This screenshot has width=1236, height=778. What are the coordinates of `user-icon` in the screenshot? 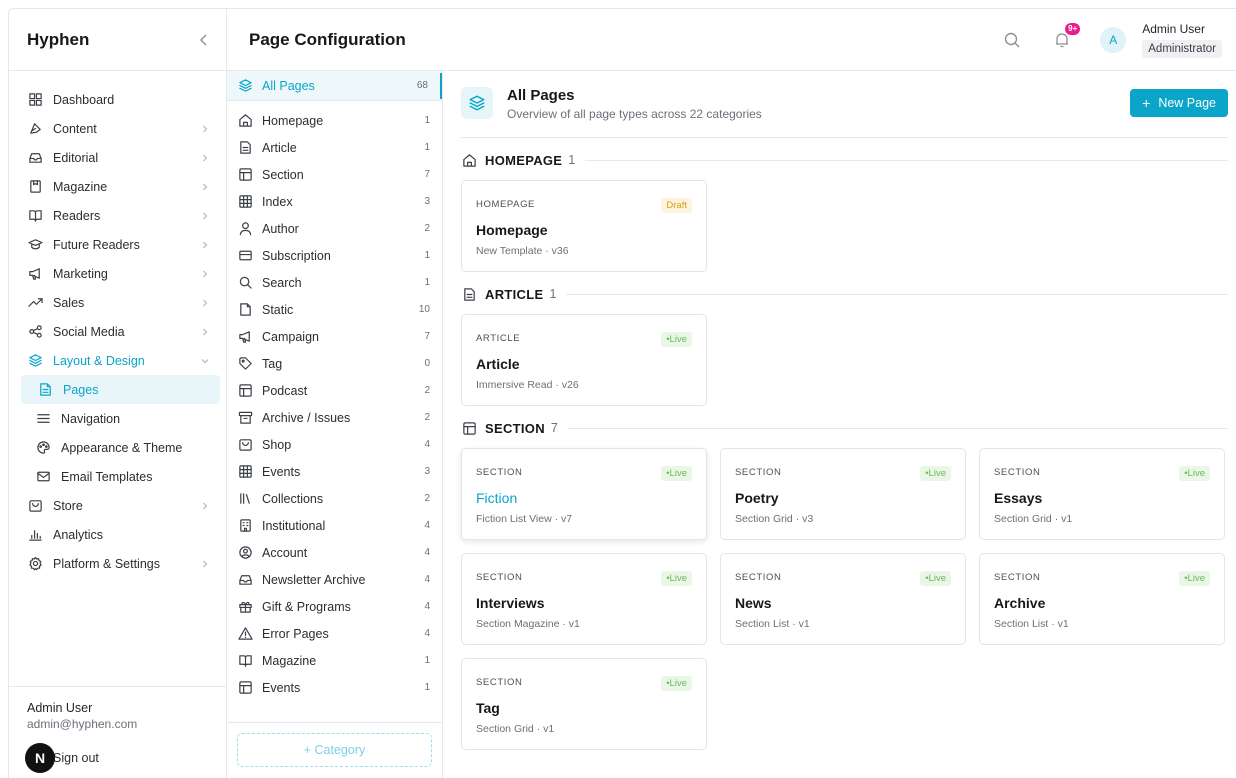 It's located at (245, 229).